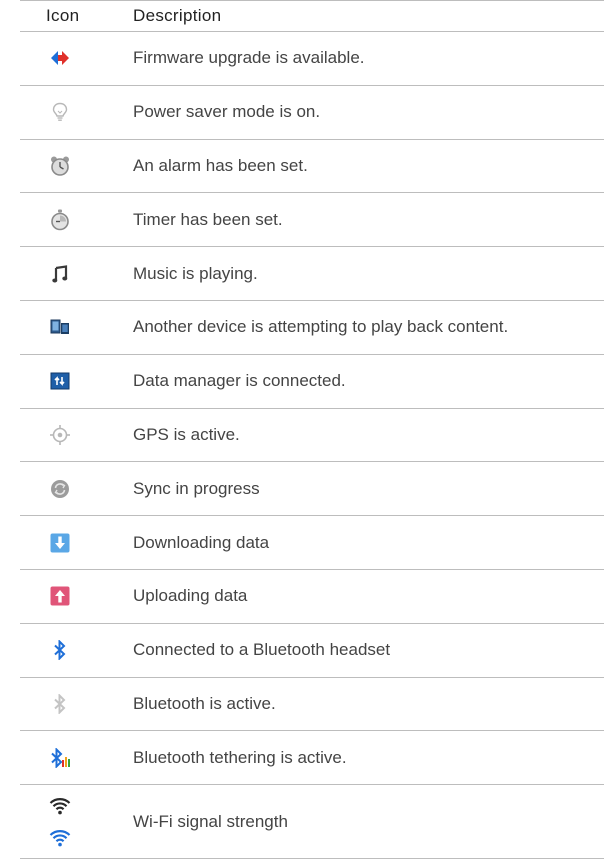  I want to click on sync-icon, so click(76, 489).